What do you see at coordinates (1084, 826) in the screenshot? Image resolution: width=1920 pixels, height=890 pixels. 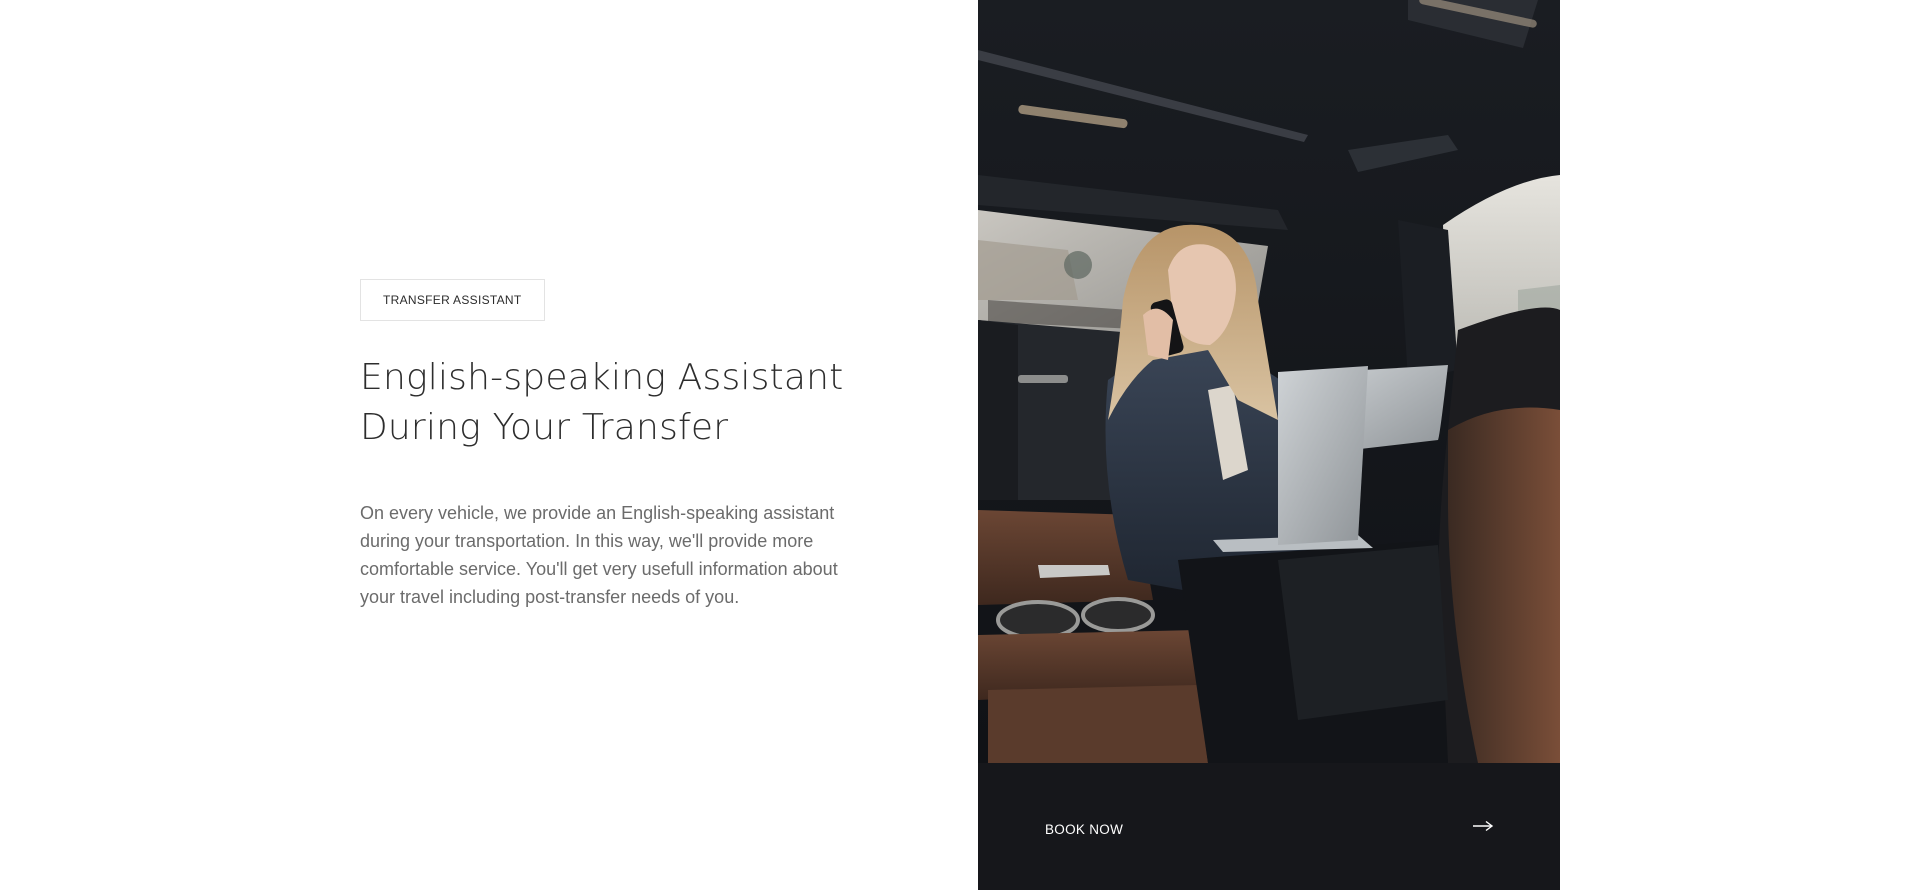 I see `book-now-button: BOOK NOW` at bounding box center [1084, 826].